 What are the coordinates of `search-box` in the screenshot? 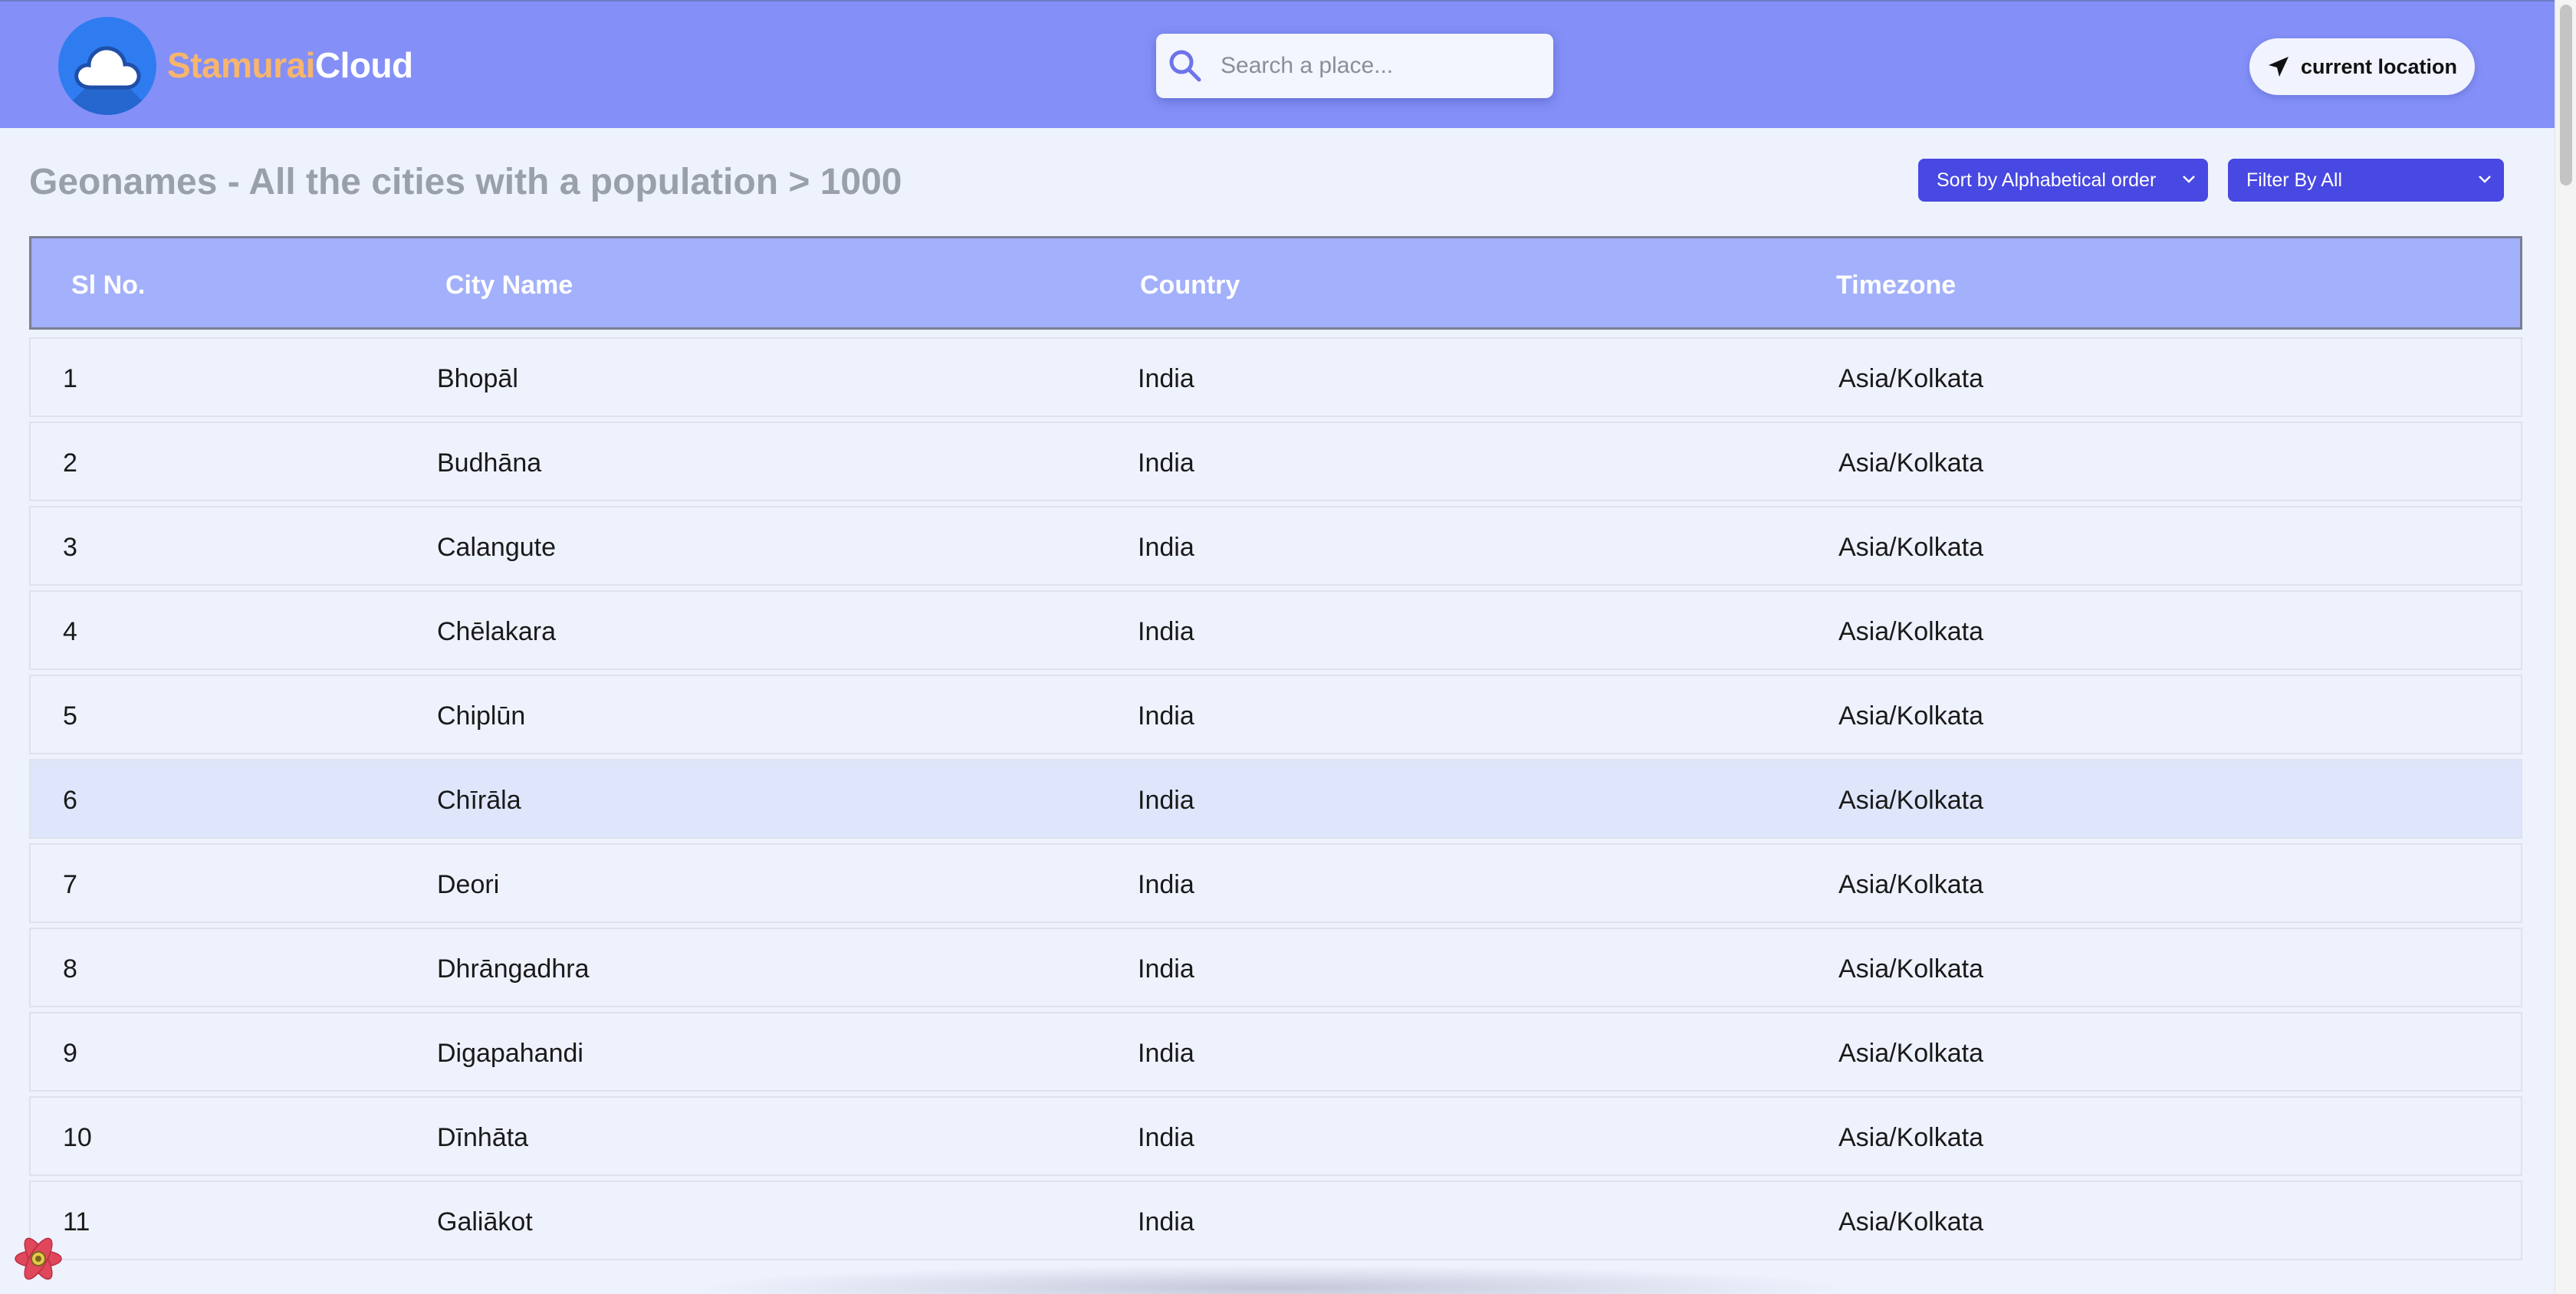 It's located at (1355, 66).